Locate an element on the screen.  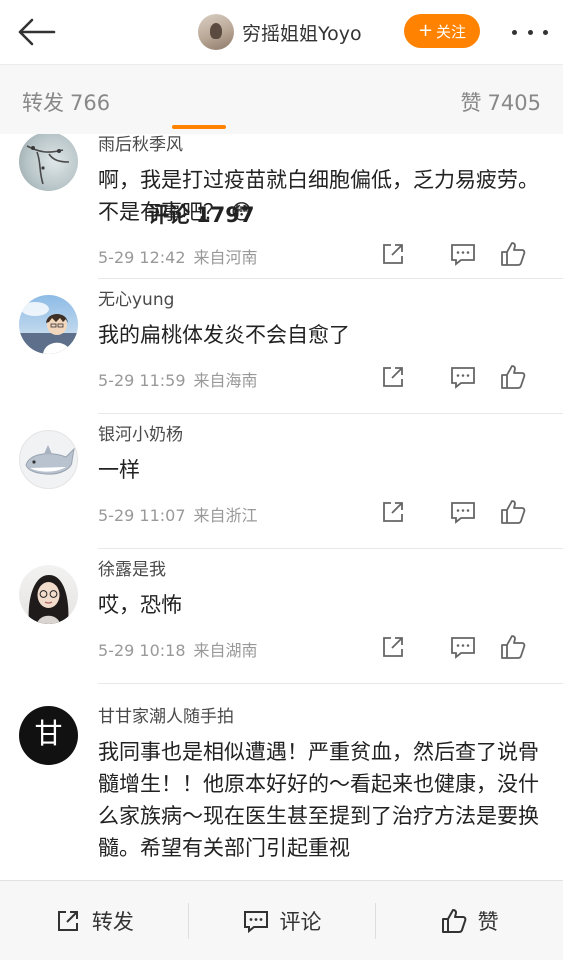
commenter-name: 雨后秋季风 is located at coordinates (321, 145).